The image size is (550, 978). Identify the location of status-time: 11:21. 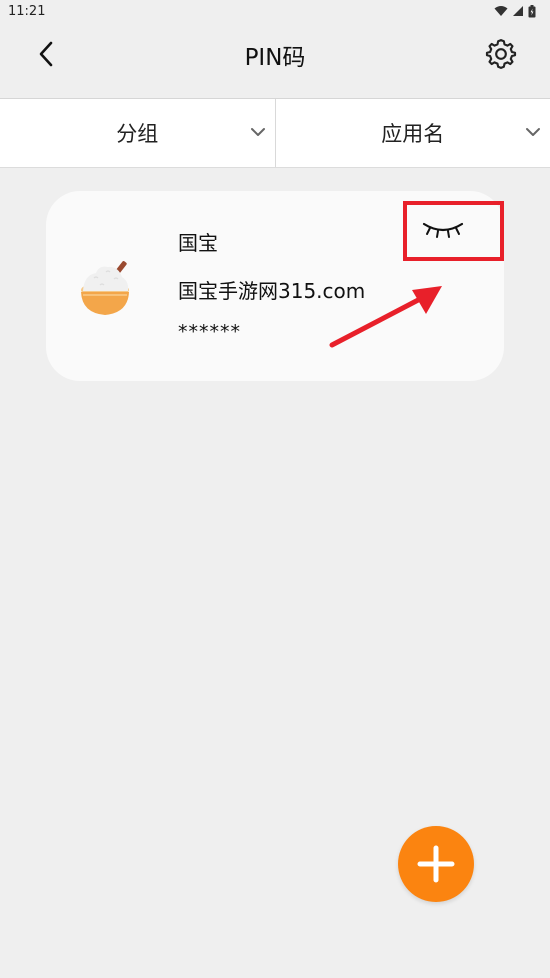
(27, 11).